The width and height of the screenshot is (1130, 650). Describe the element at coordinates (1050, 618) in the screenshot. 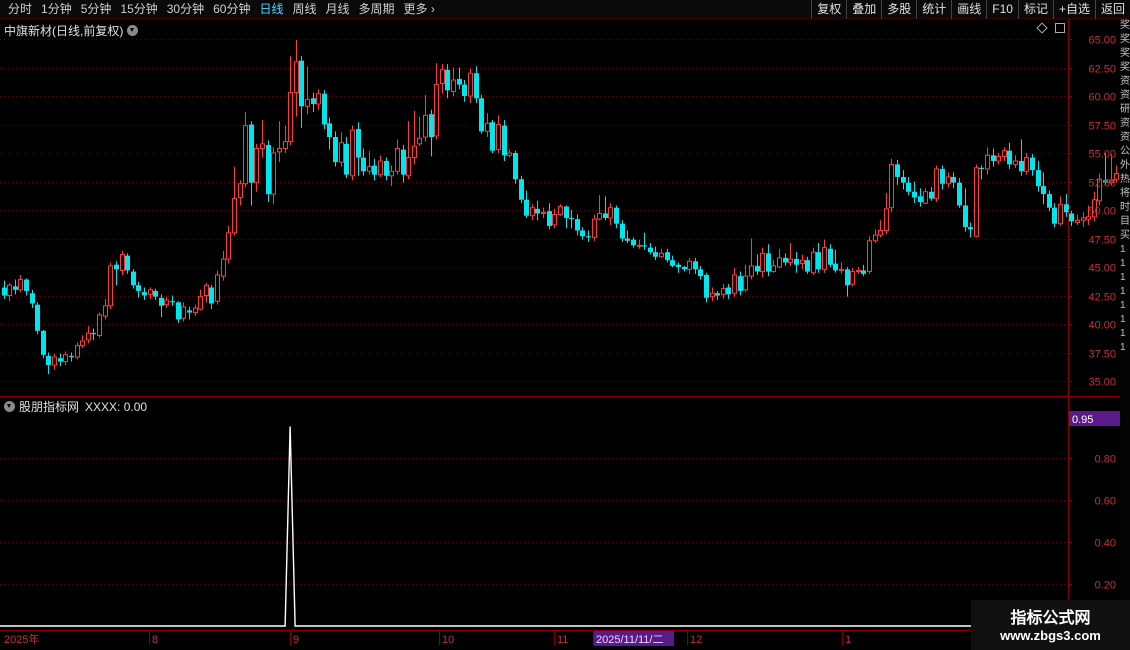

I see `watermark-title: 指标公式网` at that location.